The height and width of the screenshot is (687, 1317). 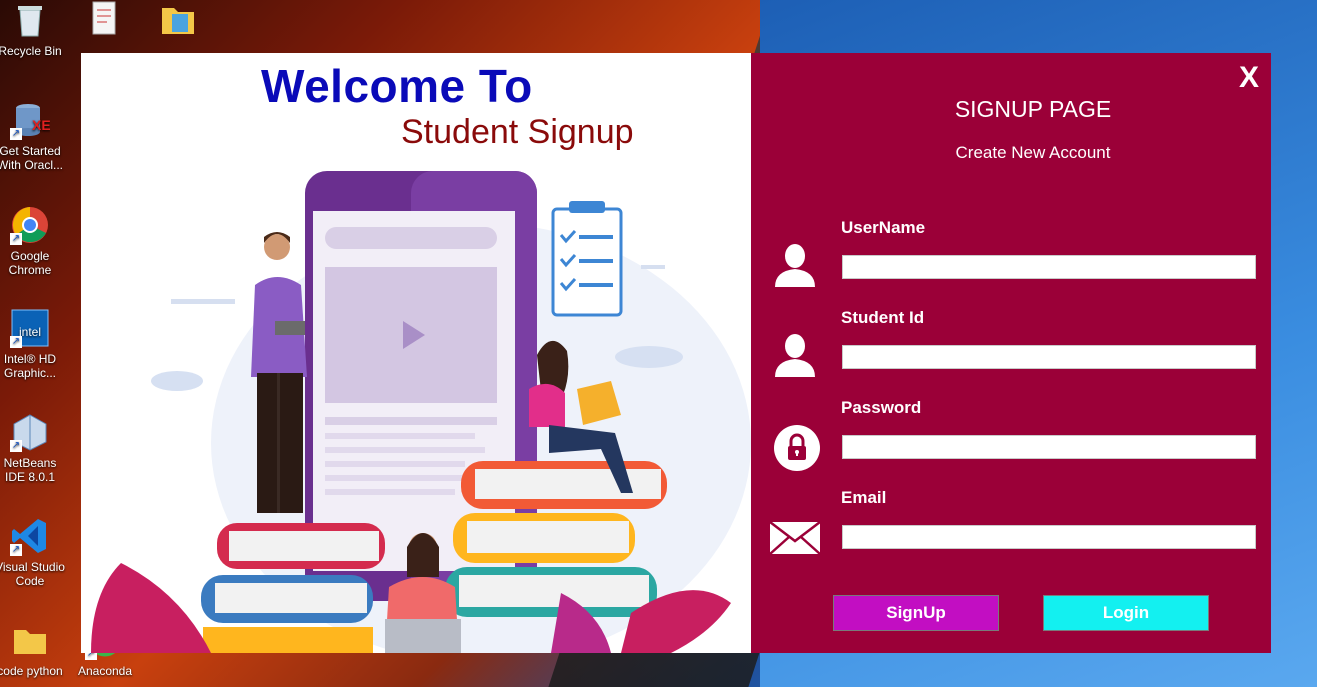 I want to click on desktop-icon-netbeans: ↗ NetBeans IDE 8.0.1, so click(x=33, y=448).